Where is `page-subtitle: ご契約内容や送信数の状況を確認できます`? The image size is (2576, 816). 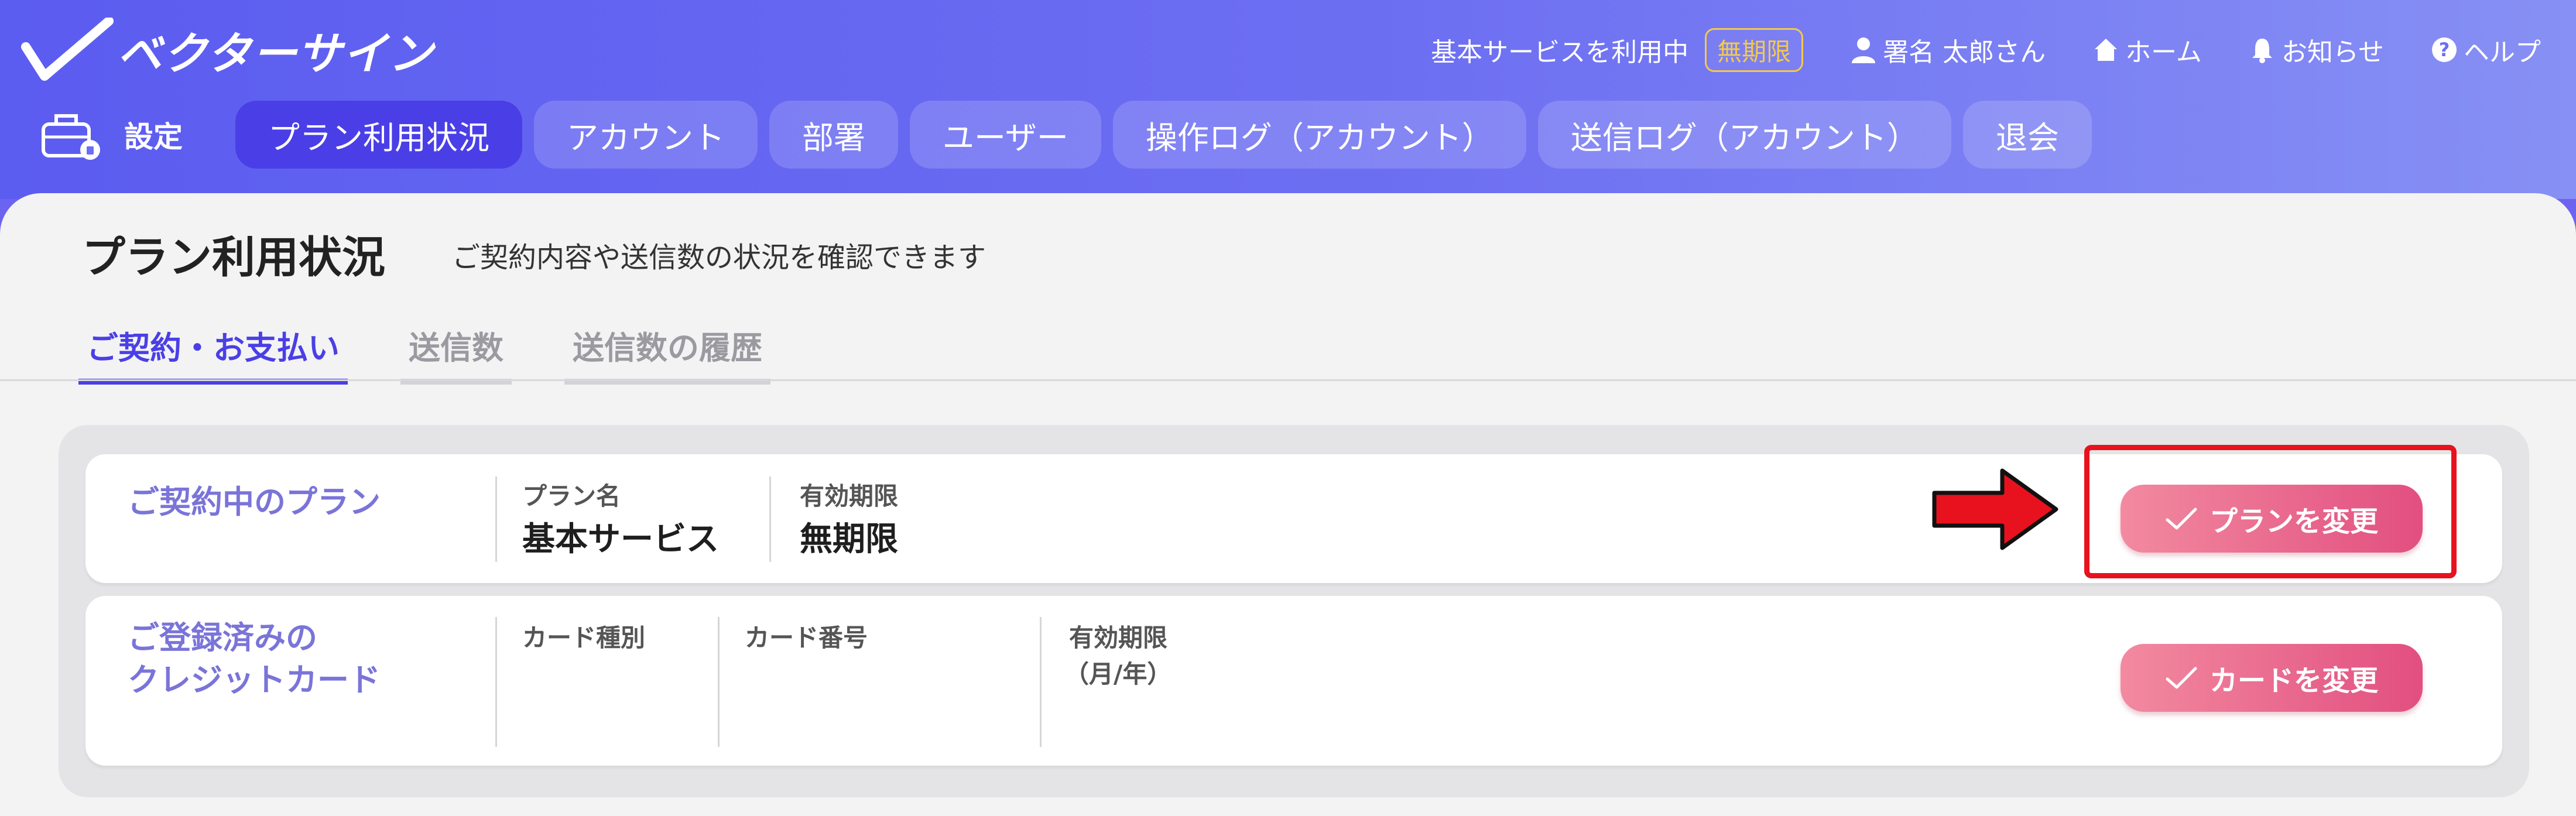 page-subtitle: ご契約内容や送信数の状況を確認できます is located at coordinates (719, 257).